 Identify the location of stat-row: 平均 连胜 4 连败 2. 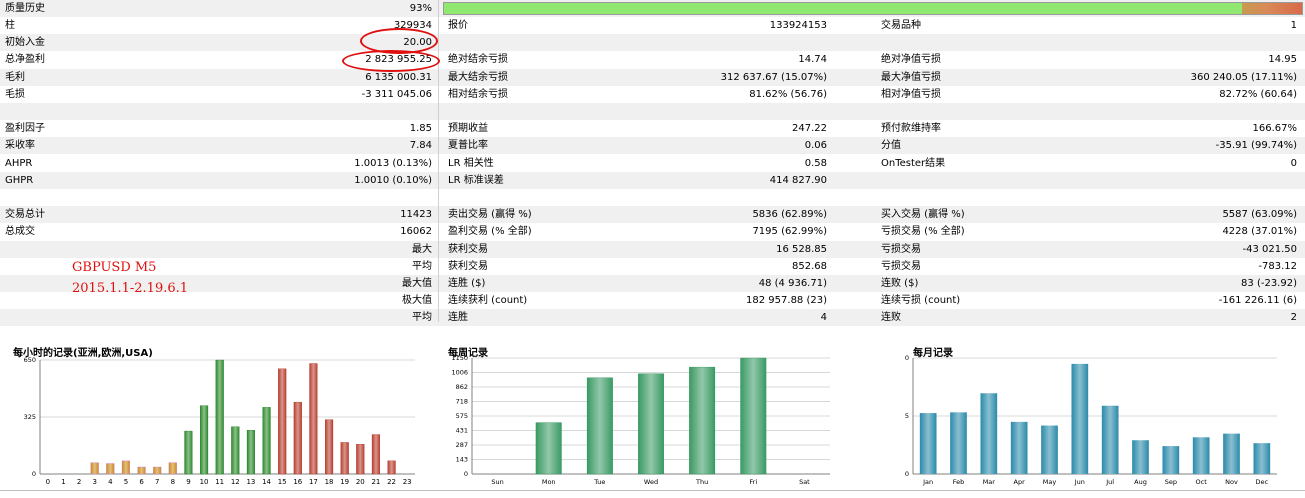
(652, 318).